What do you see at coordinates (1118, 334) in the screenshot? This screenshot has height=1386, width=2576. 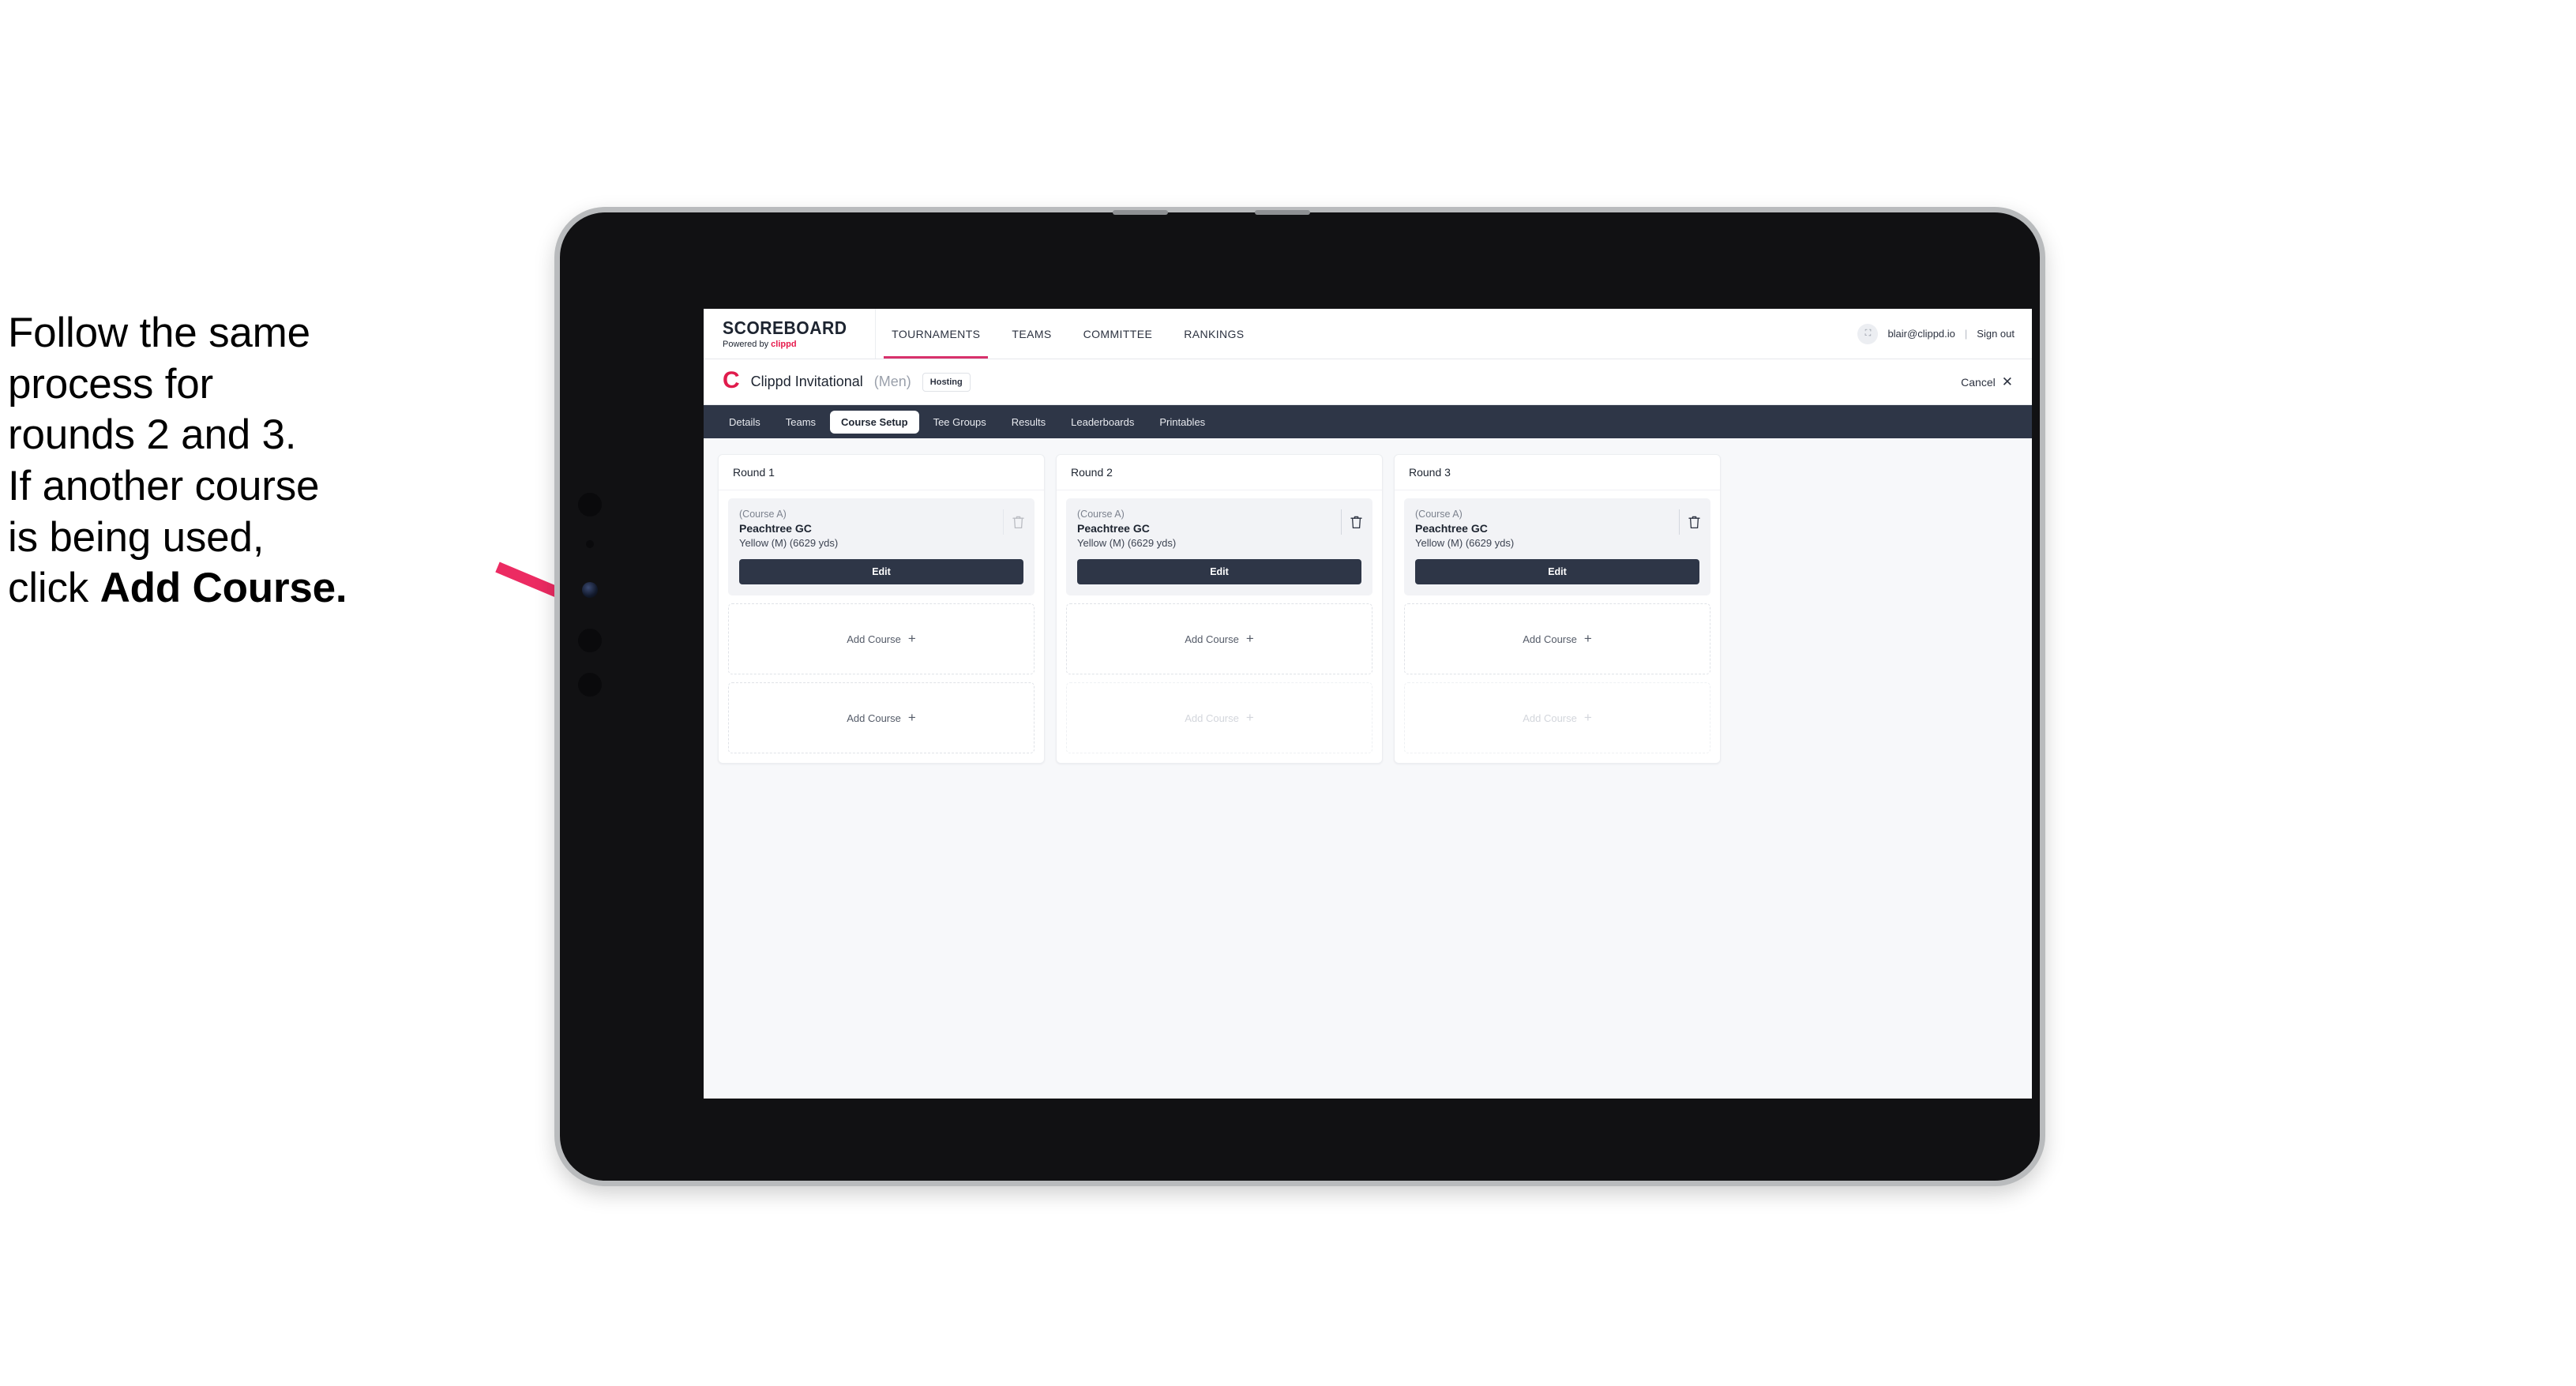 I see `nav-item-committee: COMMITTEE` at bounding box center [1118, 334].